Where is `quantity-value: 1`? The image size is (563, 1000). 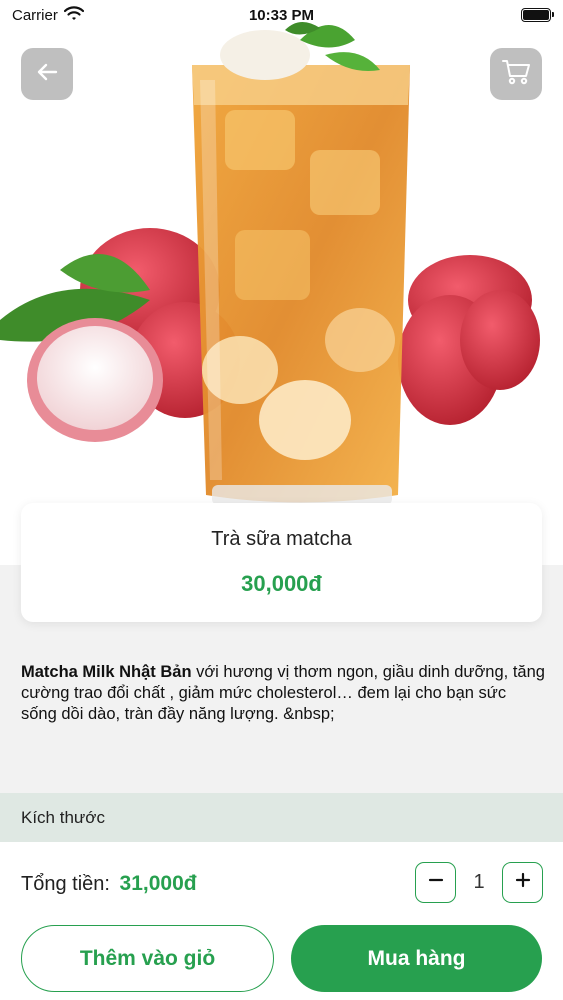
quantity-value: 1 is located at coordinates (479, 882).